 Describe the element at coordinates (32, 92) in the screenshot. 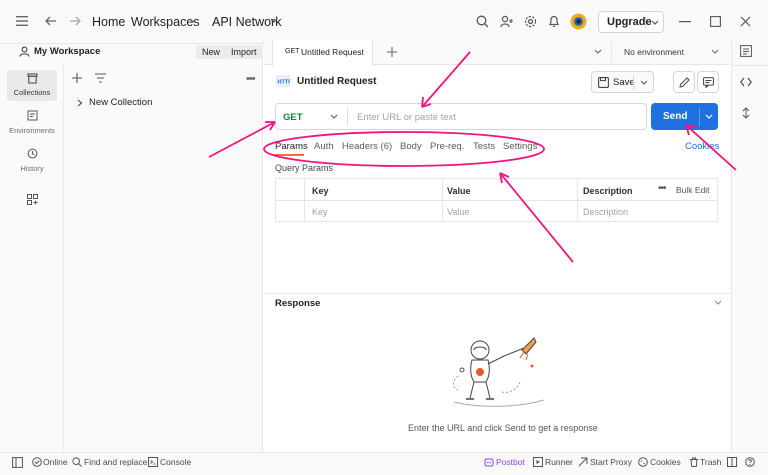

I see `sidebar-item-label: Collections` at that location.